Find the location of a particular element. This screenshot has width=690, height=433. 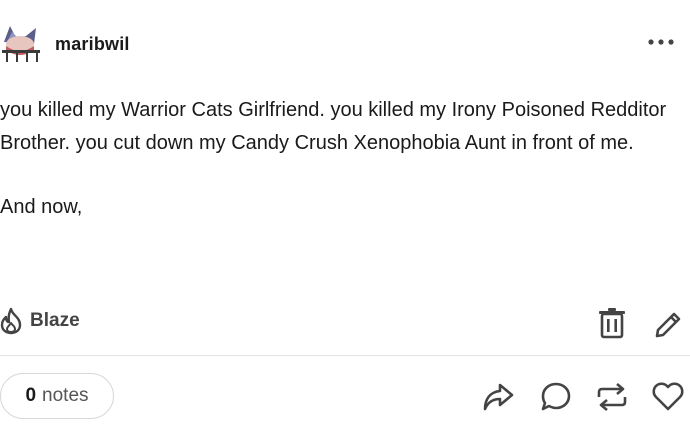

edit-button is located at coordinates (670, 324).